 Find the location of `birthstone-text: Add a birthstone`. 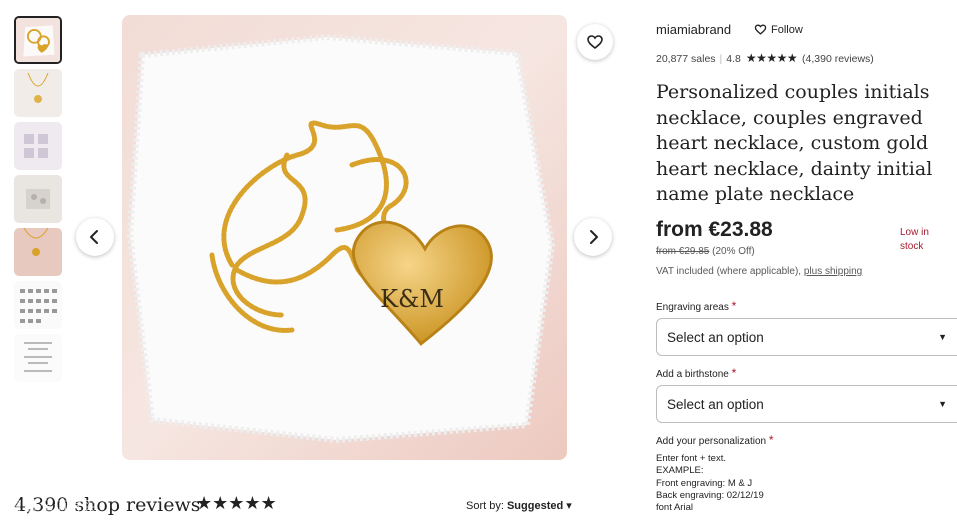

birthstone-text: Add a birthstone is located at coordinates (692, 374).